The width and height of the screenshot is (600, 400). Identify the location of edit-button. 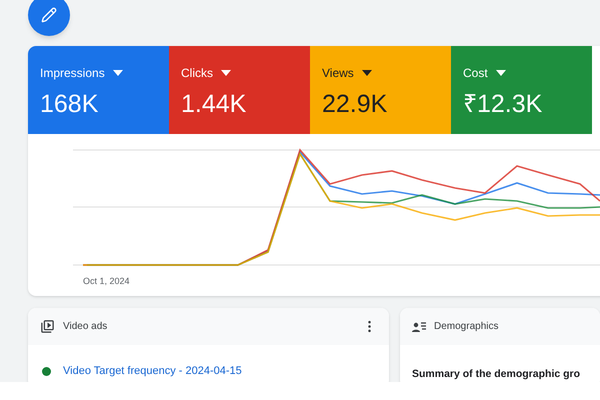
(49, 18).